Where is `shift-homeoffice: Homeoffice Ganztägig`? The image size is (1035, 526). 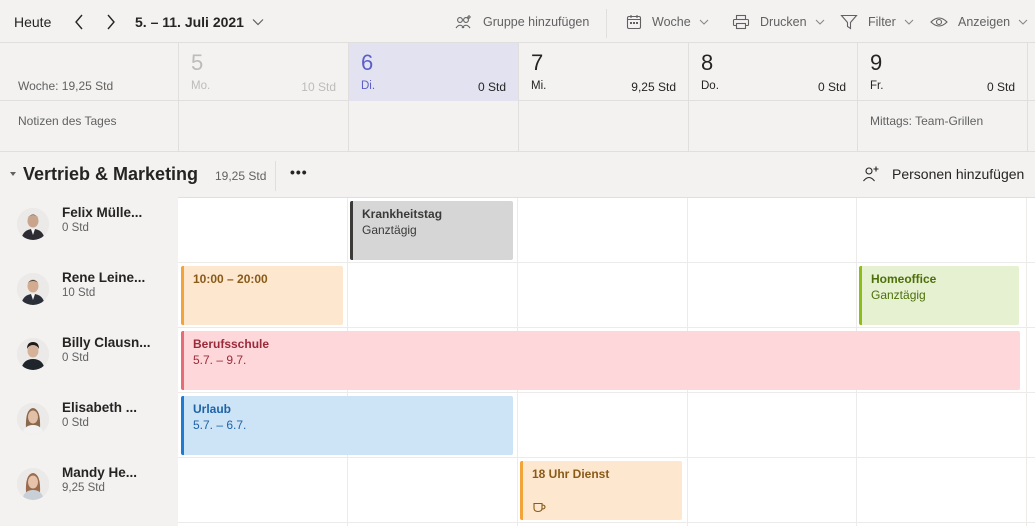 shift-homeoffice: Homeoffice Ganztägig is located at coordinates (939, 295).